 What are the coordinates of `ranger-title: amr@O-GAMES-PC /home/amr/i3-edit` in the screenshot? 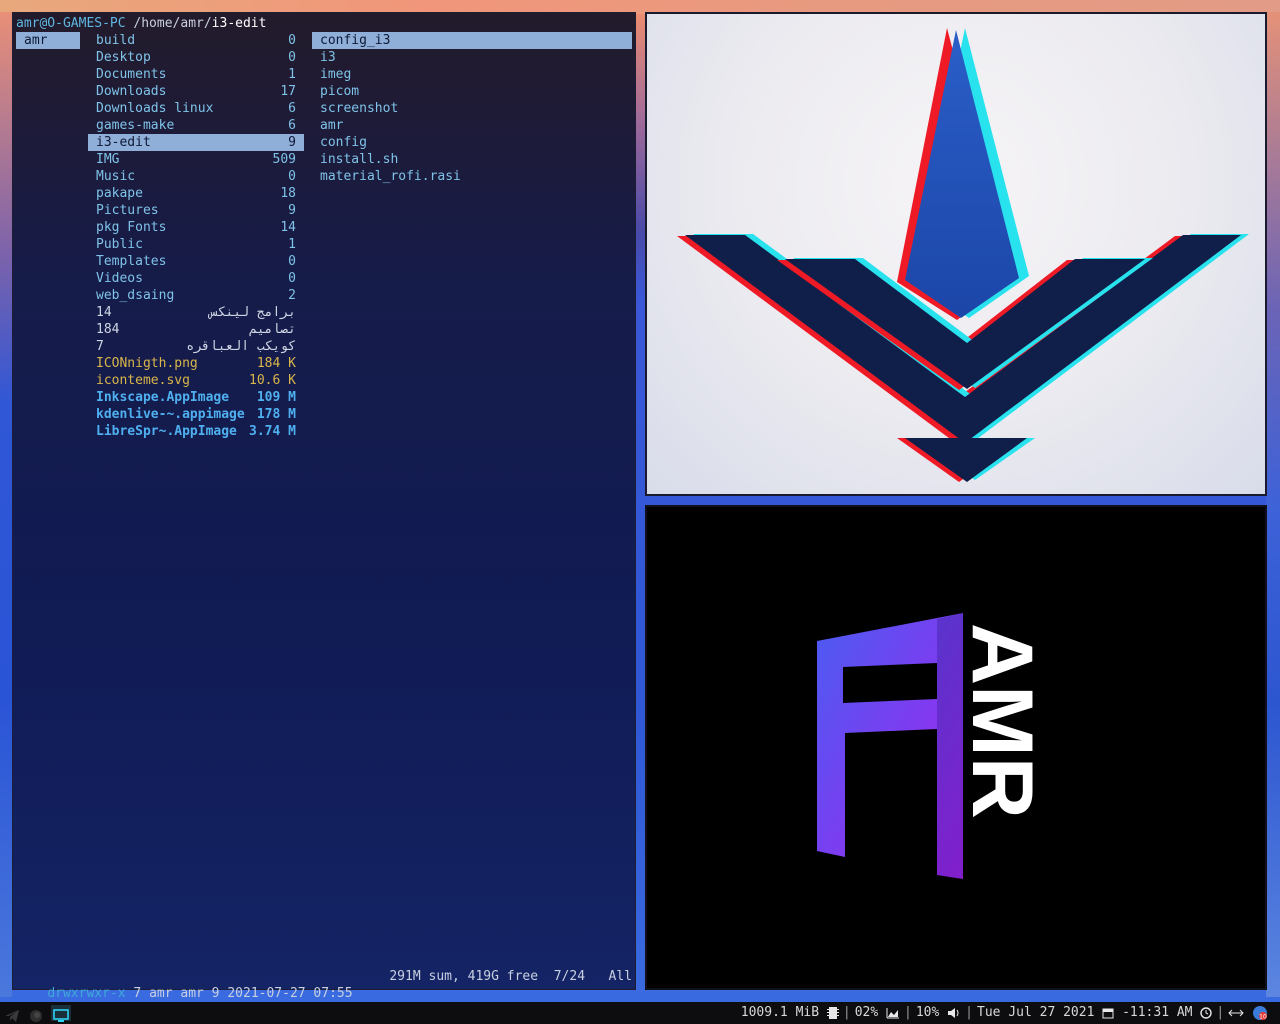 It's located at (141, 23).